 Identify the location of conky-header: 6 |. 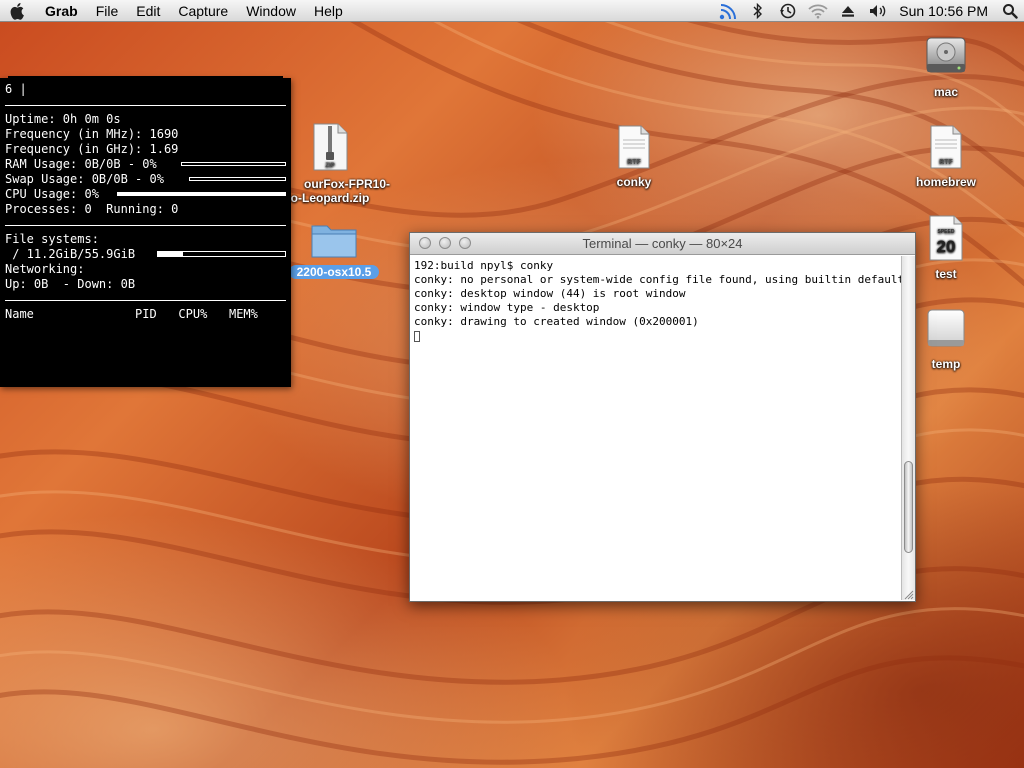
(16, 89).